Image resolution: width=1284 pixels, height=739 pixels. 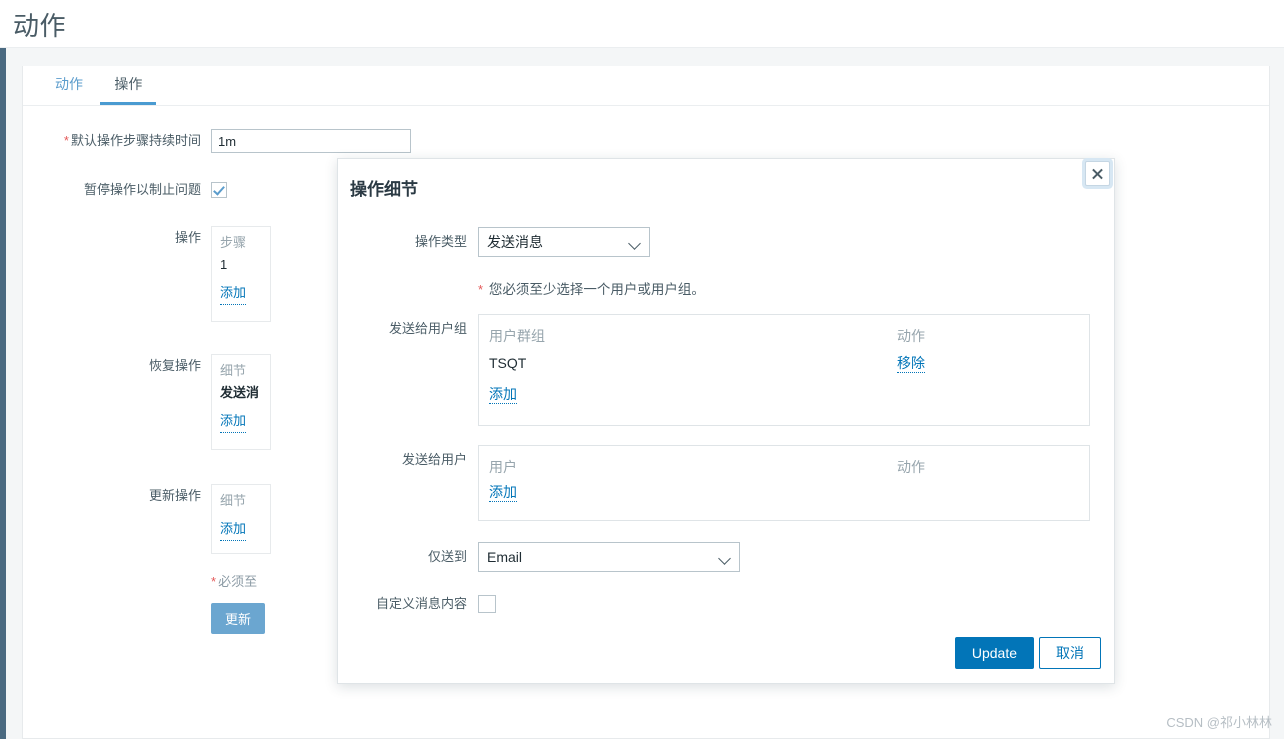 I want to click on row-send-only-to: 仅送到 Email, so click(x=539, y=557).